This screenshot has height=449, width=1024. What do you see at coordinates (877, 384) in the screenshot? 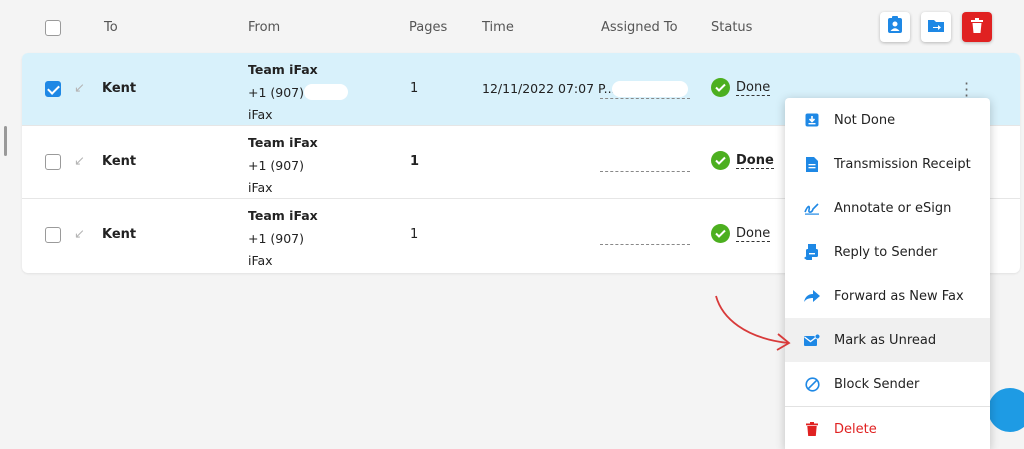
I see `menu-item-label: Block Sender` at bounding box center [877, 384].